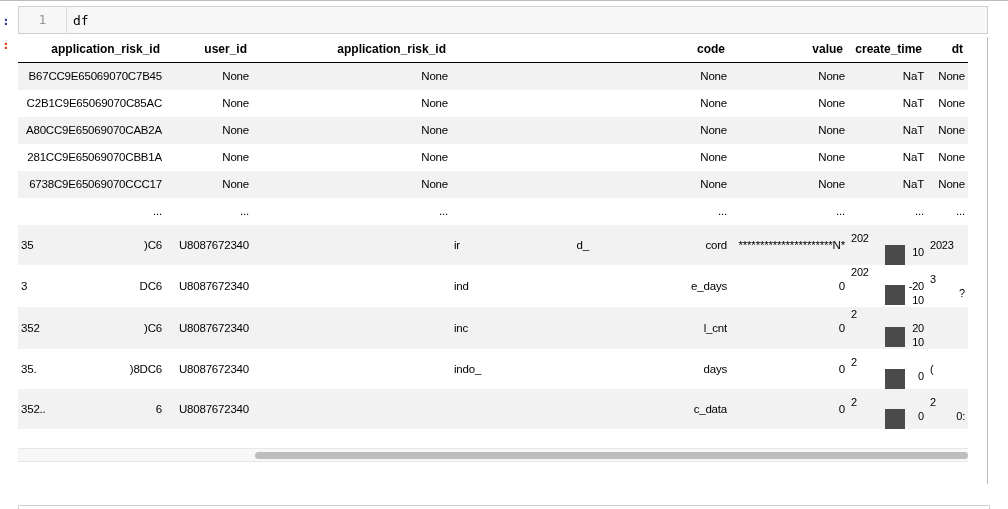 This screenshot has width=1008, height=509. Describe the element at coordinates (208, 50) in the screenshot. I see `column-header: user_id` at that location.